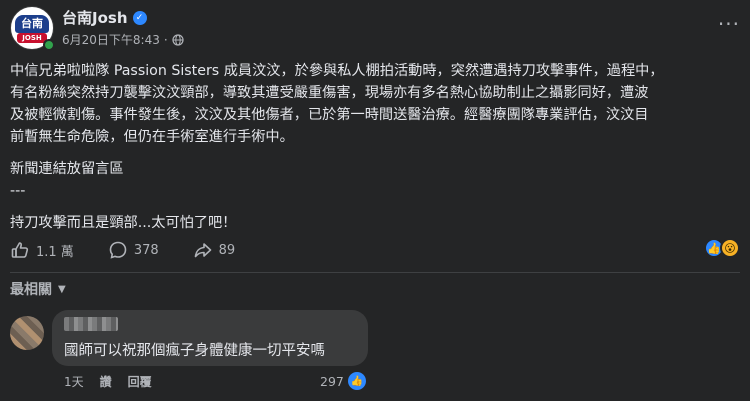 The image size is (750, 401). Describe the element at coordinates (32, 38) in the screenshot. I see `avatar-logo-subtext: JOSH` at that location.